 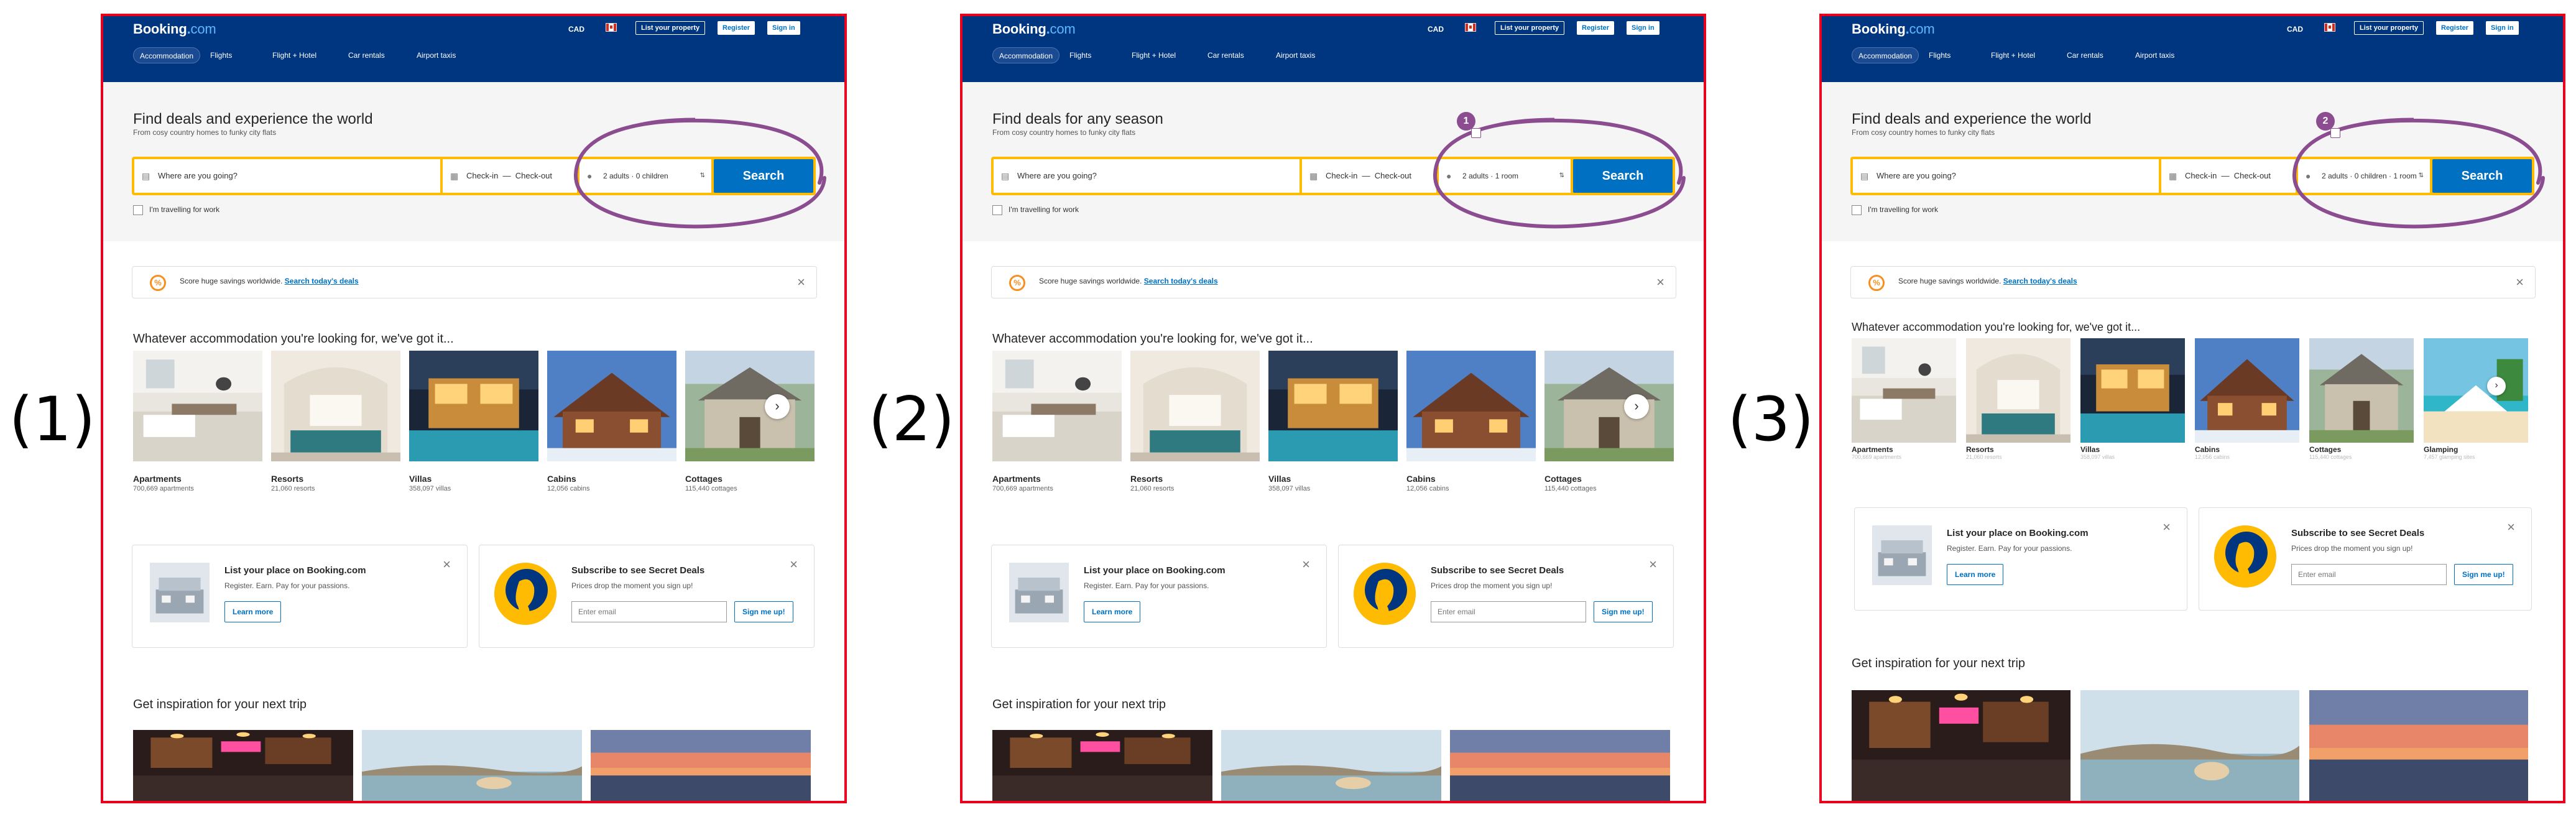 I want to click on guests-field: ● 2 adults · 0 children · 1 room ⇅, so click(x=2364, y=176).